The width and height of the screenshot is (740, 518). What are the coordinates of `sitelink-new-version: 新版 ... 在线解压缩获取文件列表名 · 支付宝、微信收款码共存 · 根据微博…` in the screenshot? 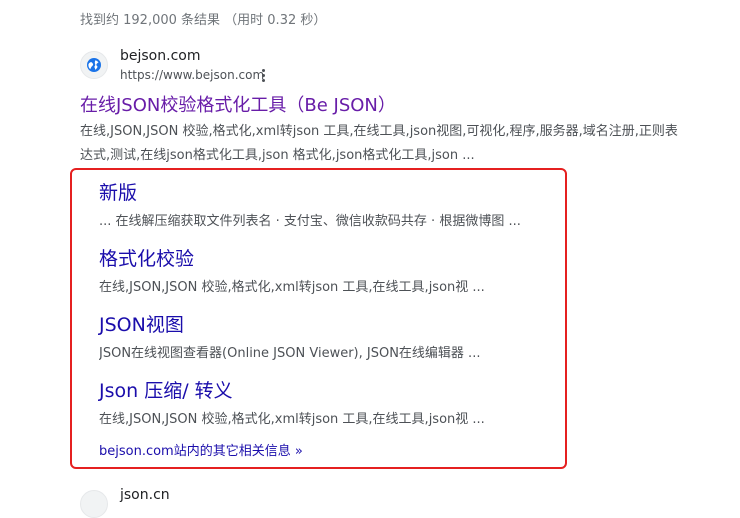 It's located at (310, 206).